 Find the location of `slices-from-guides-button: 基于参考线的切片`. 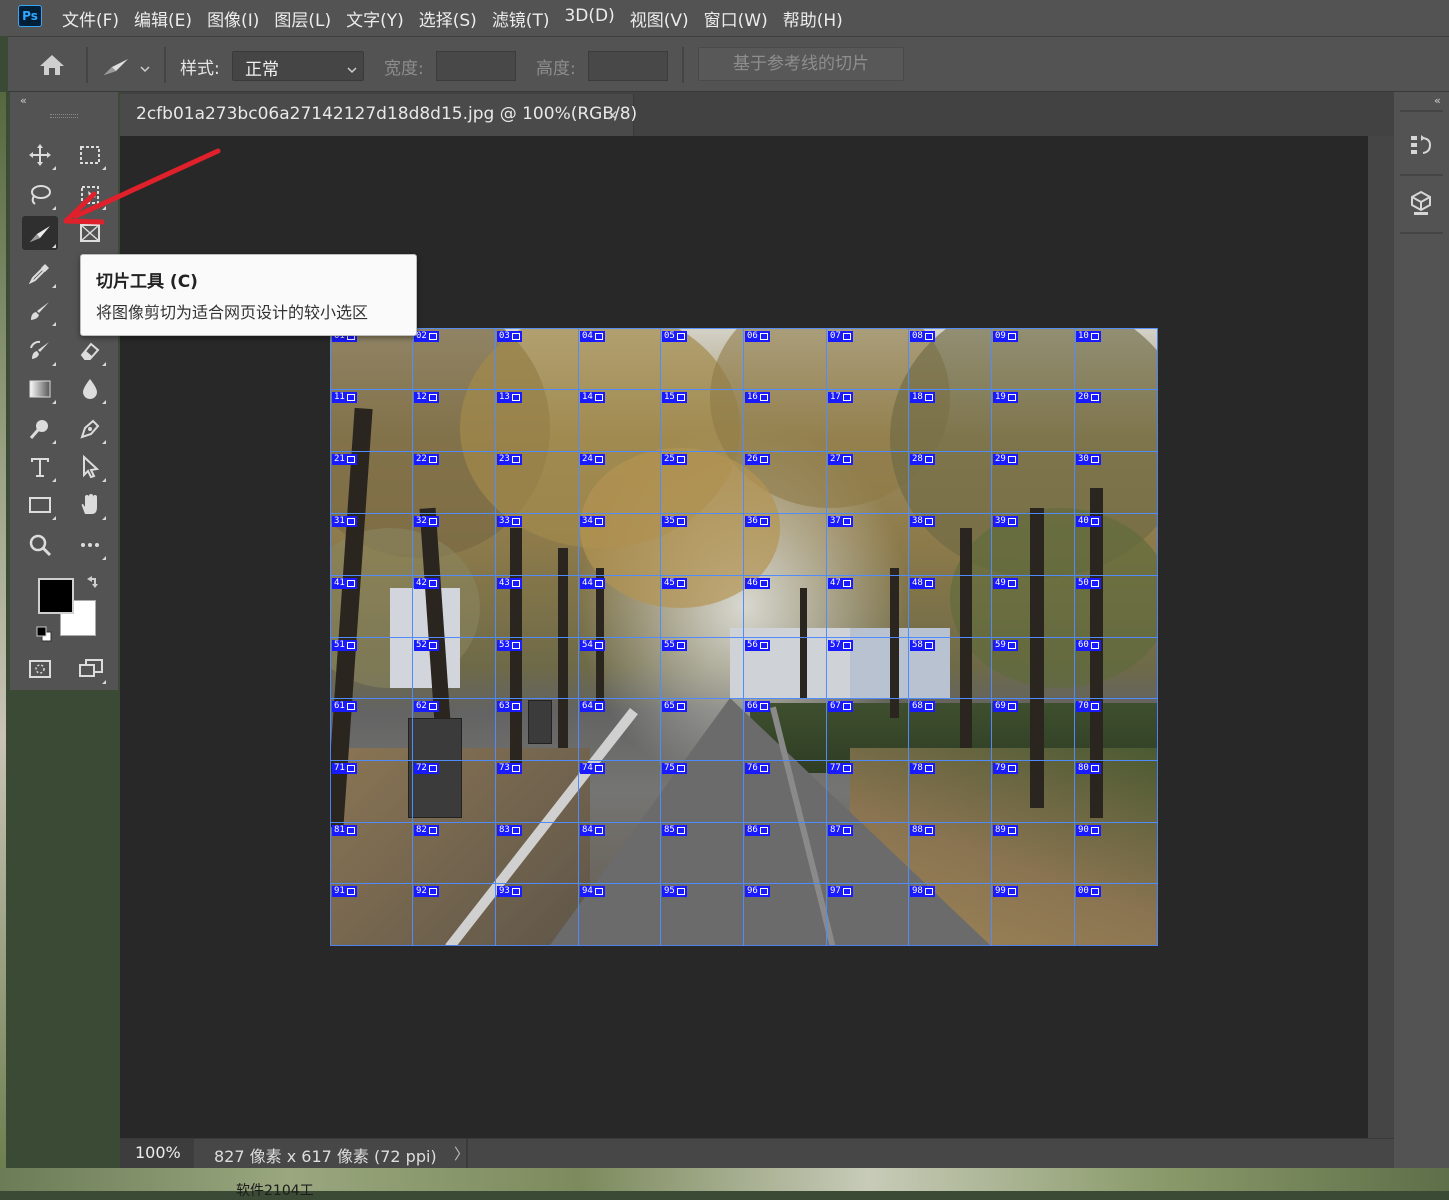

slices-from-guides-button: 基于参考线的切片 is located at coordinates (801, 64).